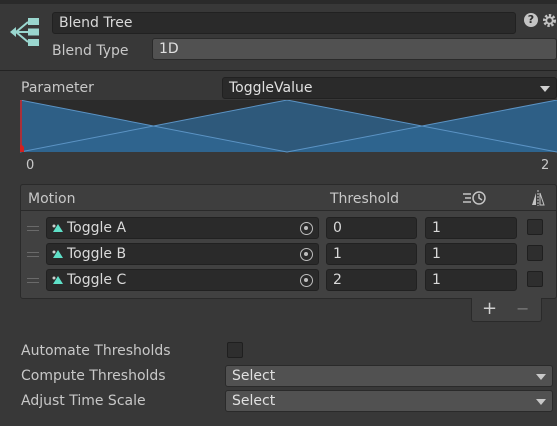 The height and width of the screenshot is (426, 557). I want to click on adjust-time-scale-dropdown: Select, so click(389, 401).